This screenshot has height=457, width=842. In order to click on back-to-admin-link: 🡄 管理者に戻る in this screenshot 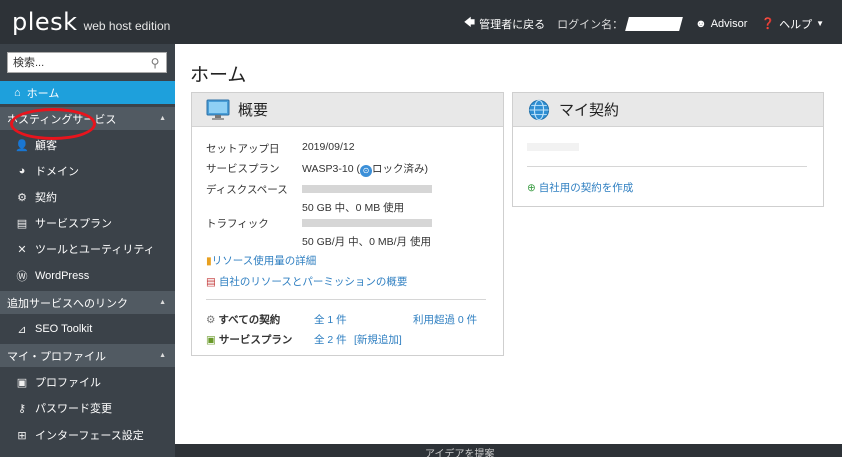, I will do `click(504, 23)`.